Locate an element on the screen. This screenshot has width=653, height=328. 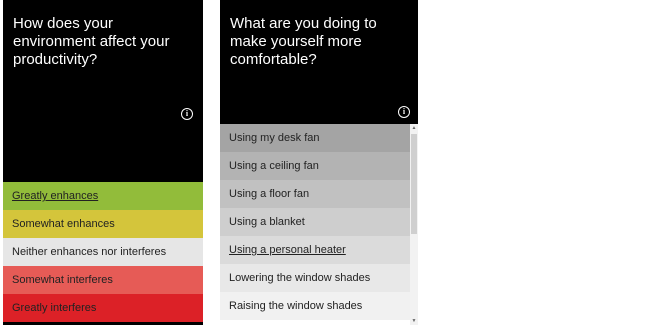
option-personal-heater: Using a personal heater is located at coordinates (315, 250).